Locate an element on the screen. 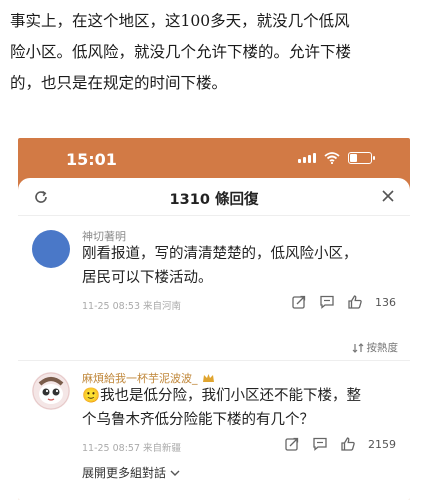 This screenshot has height=500, width=428. sheet-title: 1310 條回復 is located at coordinates (214, 200).